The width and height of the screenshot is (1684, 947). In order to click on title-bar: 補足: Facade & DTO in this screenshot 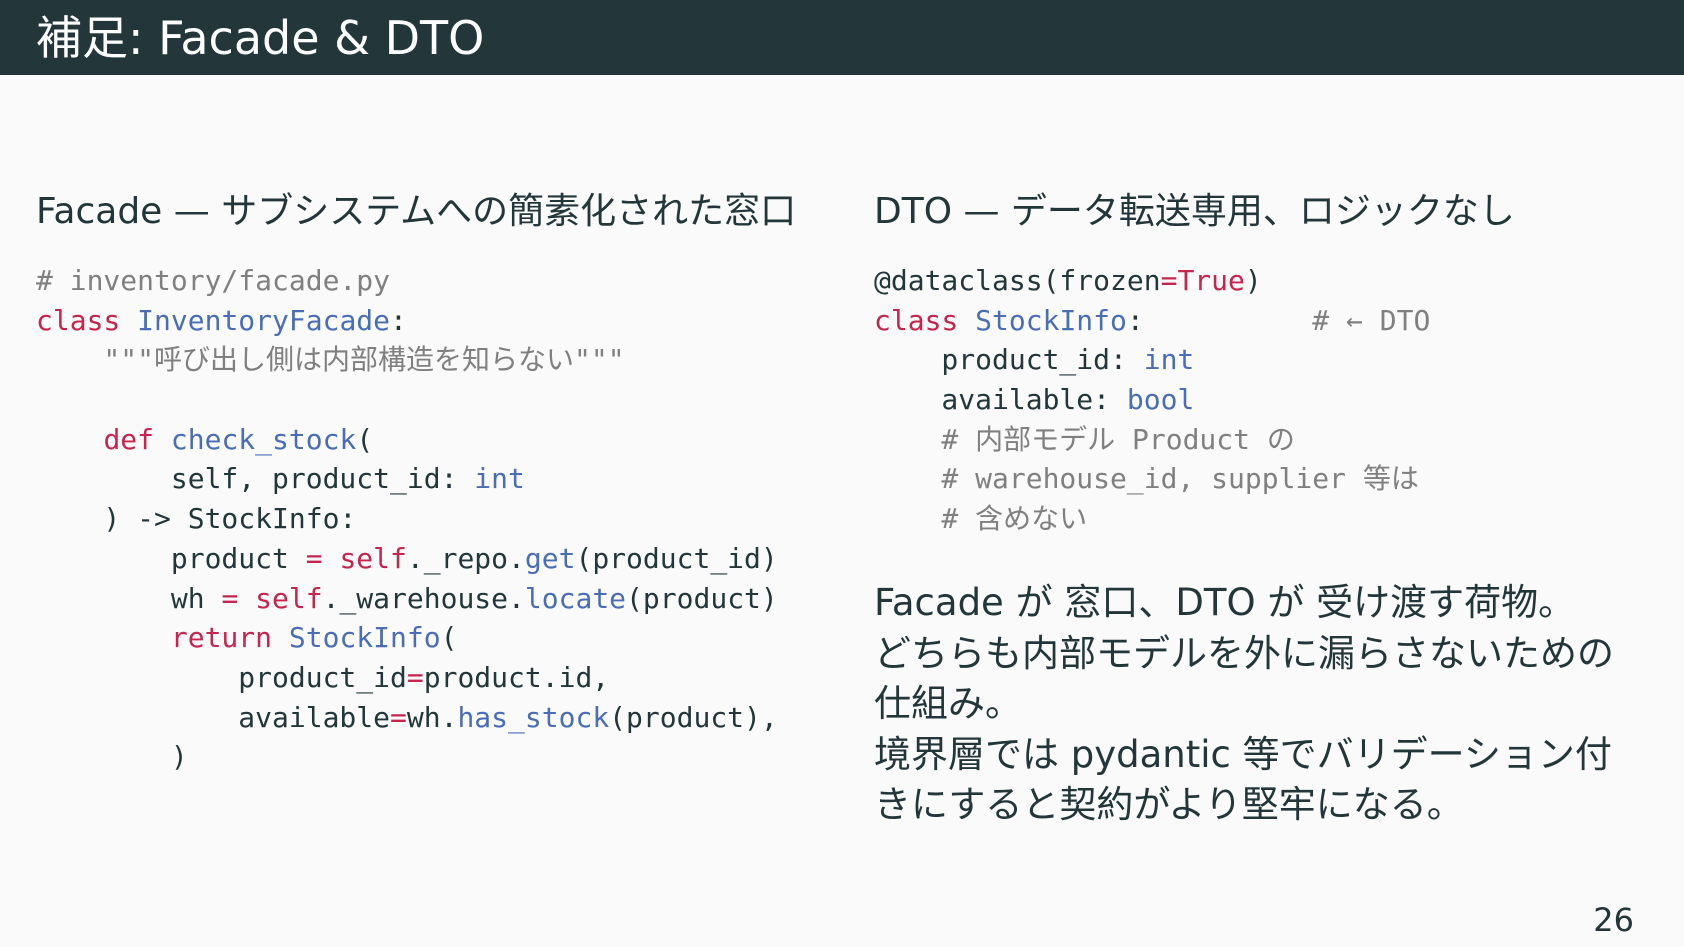, I will do `click(842, 37)`.